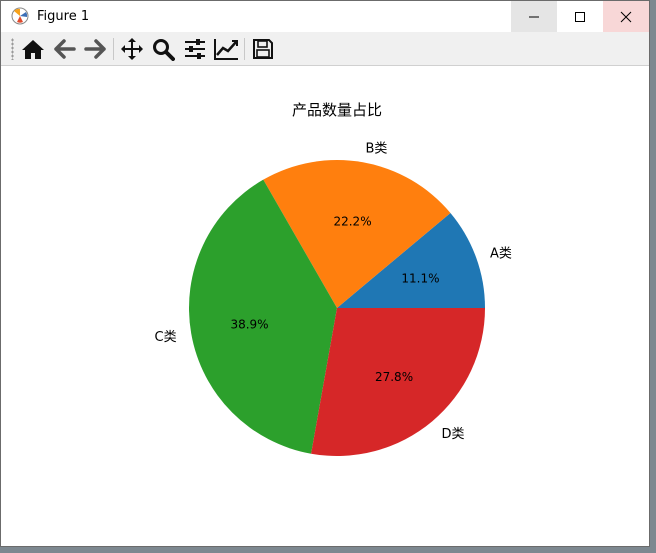  I want to click on home-icon, so click(33, 49).